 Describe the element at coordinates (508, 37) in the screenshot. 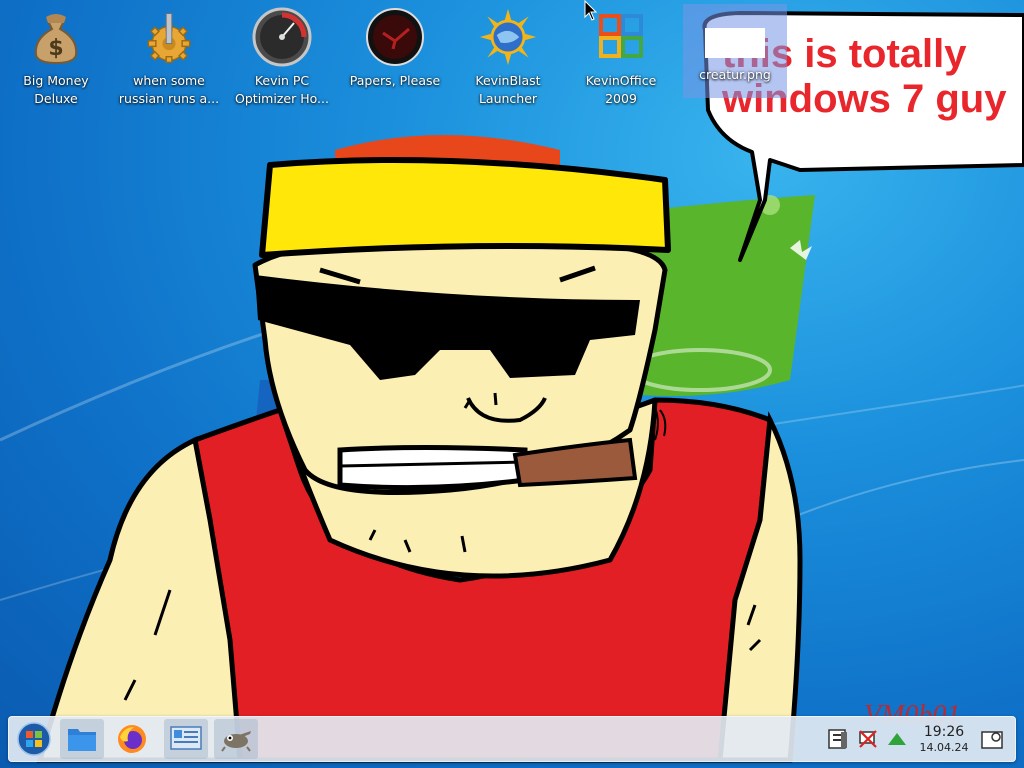

I see `globe-sun-icon` at that location.